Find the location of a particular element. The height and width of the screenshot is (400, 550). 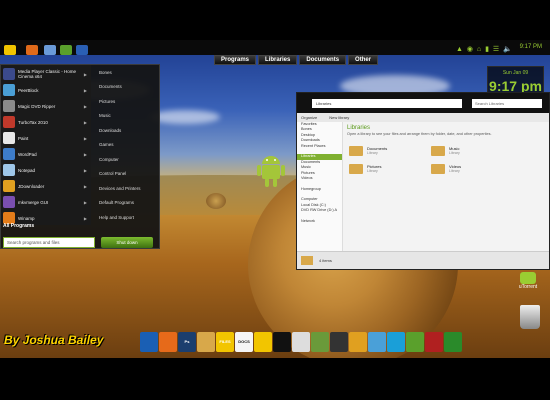

network-icon is located at coordinates (301, 342).